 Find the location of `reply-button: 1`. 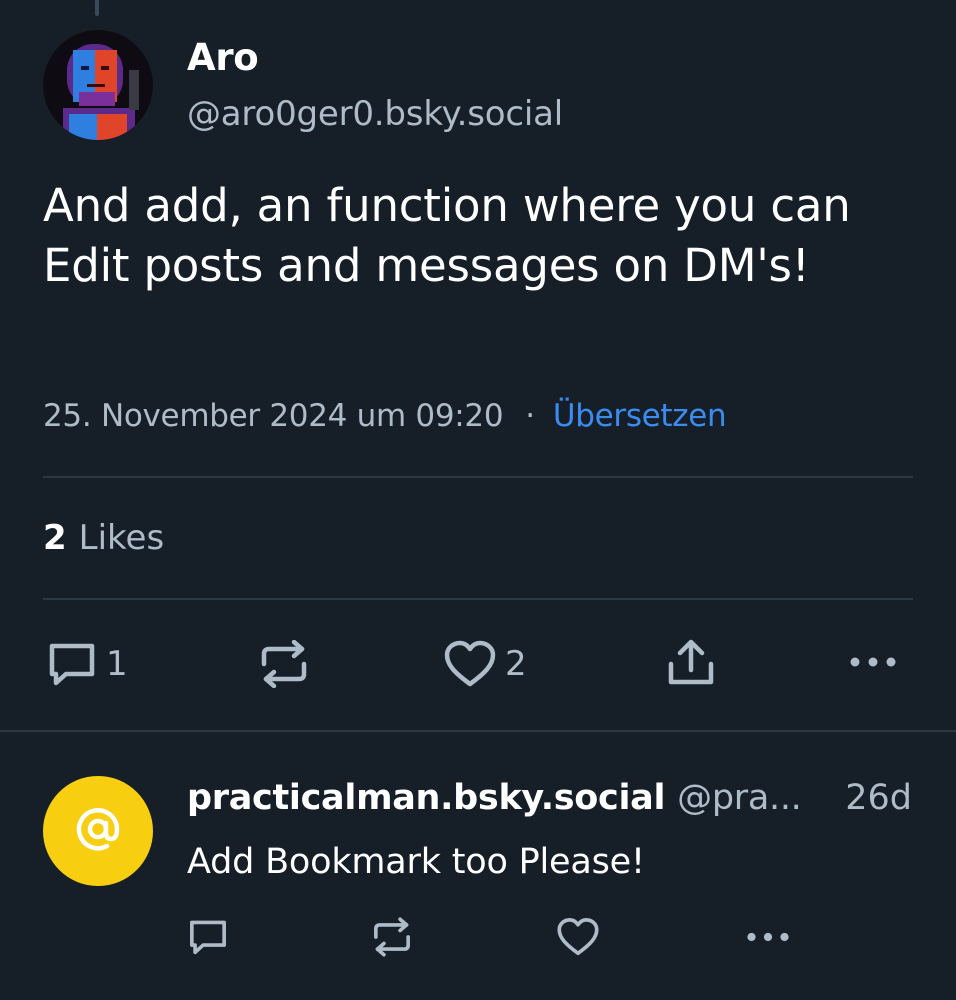

reply-button: 1 is located at coordinates (87, 664).